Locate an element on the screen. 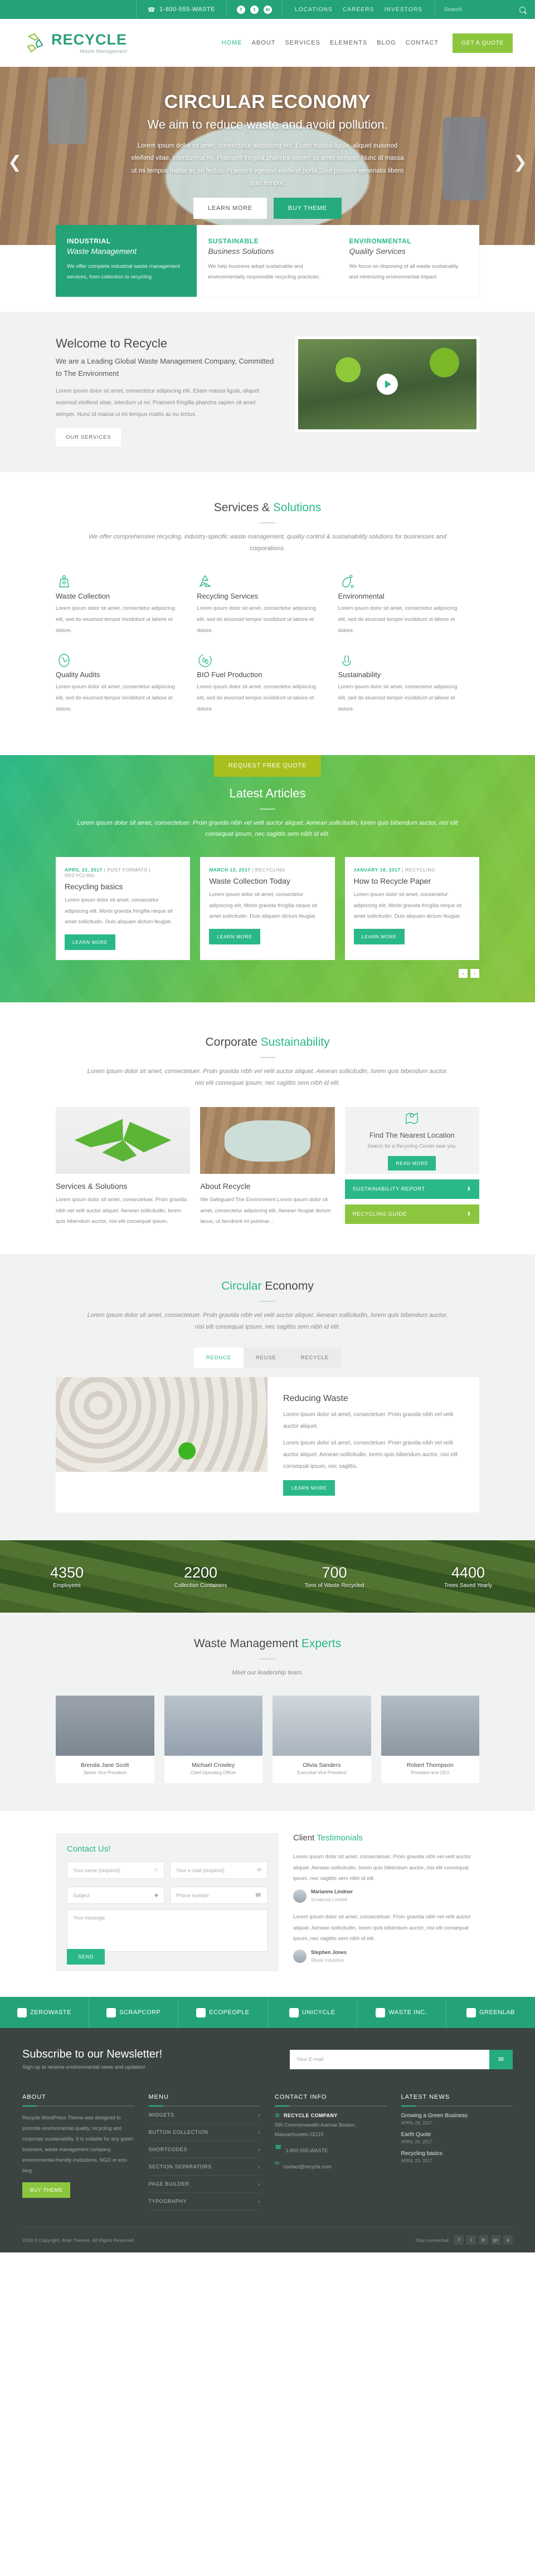 Image resolution: width=535 pixels, height=2576 pixels. request-free-quote-button: REQUEST FREE QUOTE is located at coordinates (267, 766).